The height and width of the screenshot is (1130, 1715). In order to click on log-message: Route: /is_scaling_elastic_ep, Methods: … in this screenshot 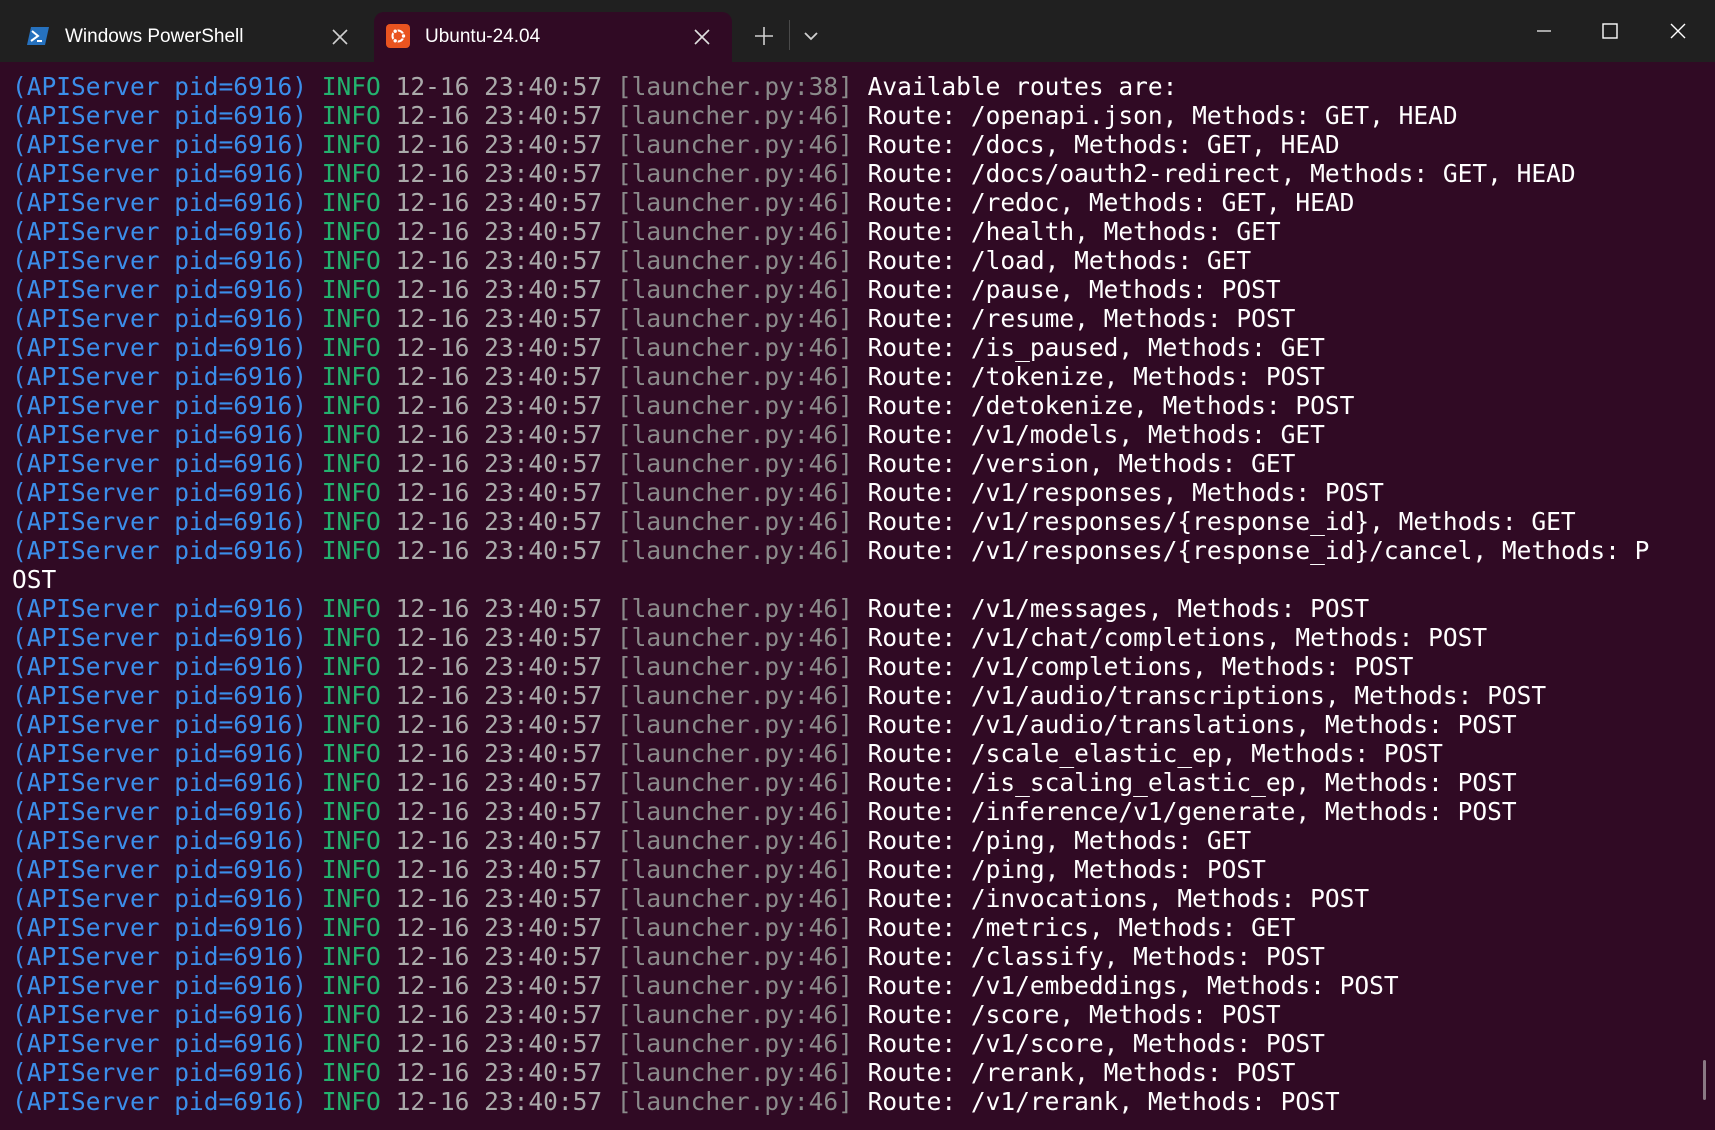, I will do `click(1192, 782)`.